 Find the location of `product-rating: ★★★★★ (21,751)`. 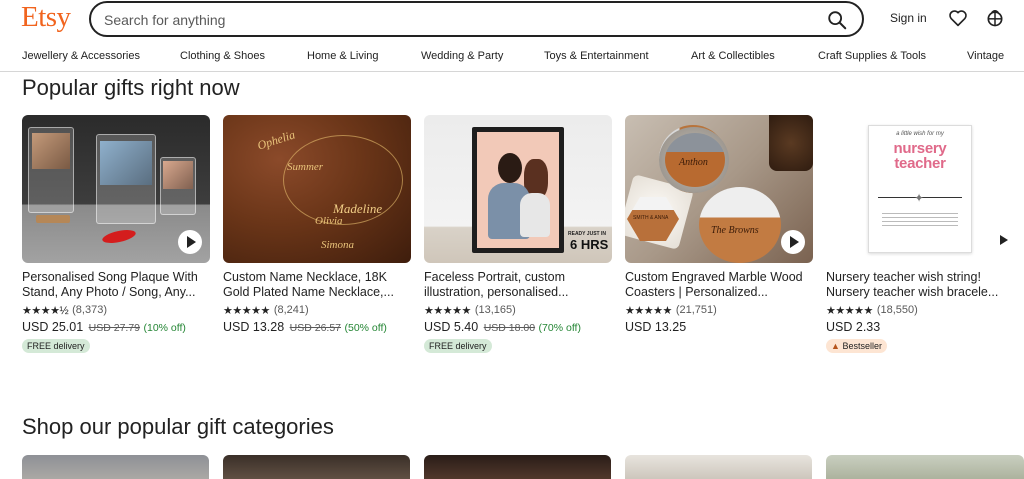

product-rating: ★★★★★ (21,751) is located at coordinates (719, 310).